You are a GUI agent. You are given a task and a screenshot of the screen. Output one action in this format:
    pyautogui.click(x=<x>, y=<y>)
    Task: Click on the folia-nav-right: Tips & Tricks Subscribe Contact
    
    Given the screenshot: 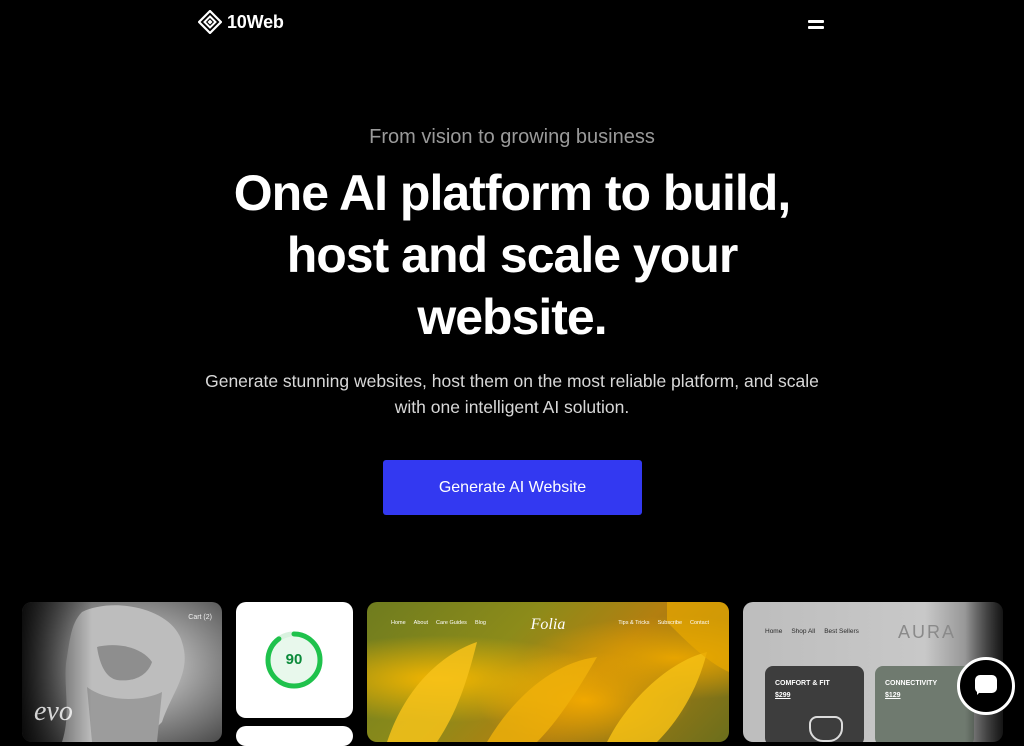 What is the action you would take?
    pyautogui.click(x=663, y=623)
    